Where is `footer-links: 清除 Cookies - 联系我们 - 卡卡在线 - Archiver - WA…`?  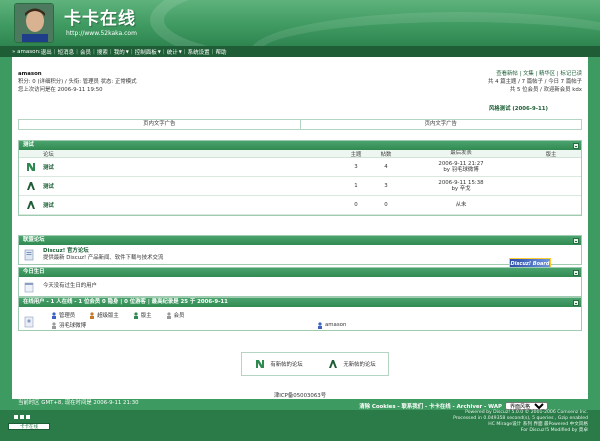
footer-links: 清除 Cookies - 联系我们 - 卡卡在线 - Archiver - WA… is located at coordinates (453, 406).